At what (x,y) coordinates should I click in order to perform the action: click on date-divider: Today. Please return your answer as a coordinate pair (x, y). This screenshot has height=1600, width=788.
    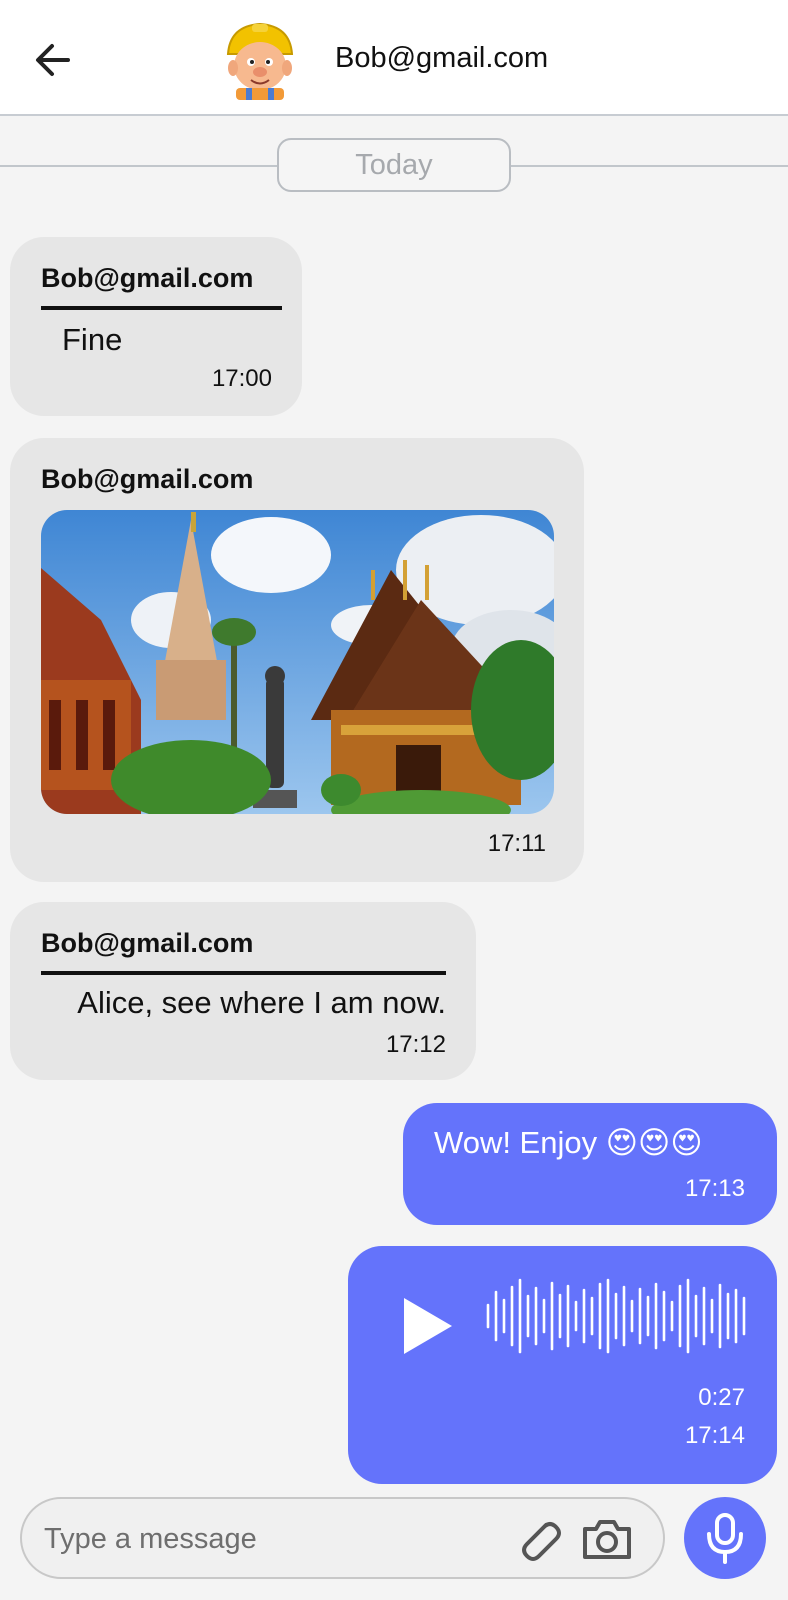
    Looking at the image, I should click on (394, 166).